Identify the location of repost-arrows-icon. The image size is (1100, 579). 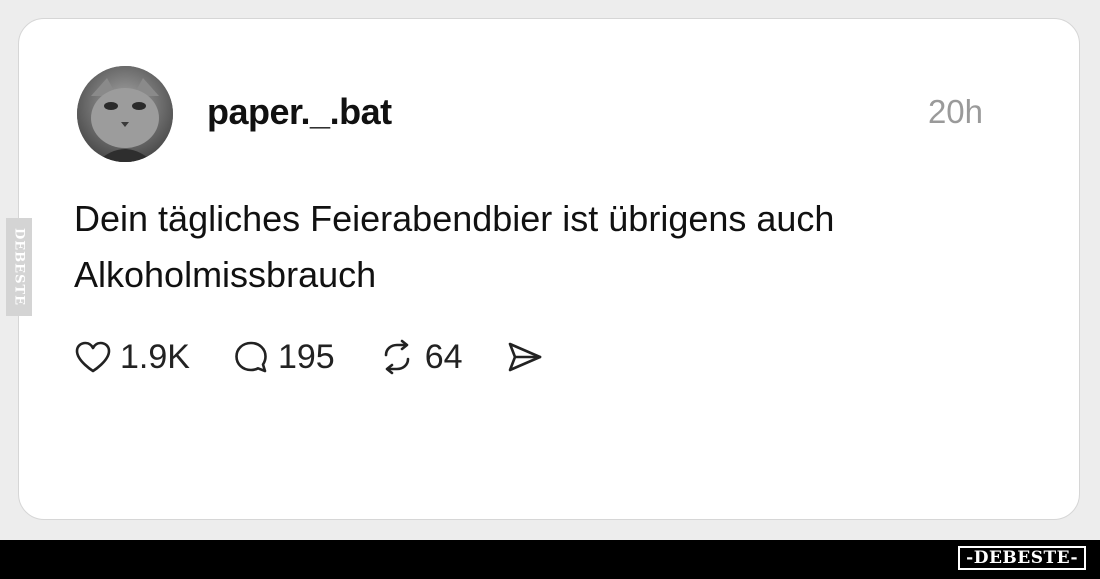
(397, 357).